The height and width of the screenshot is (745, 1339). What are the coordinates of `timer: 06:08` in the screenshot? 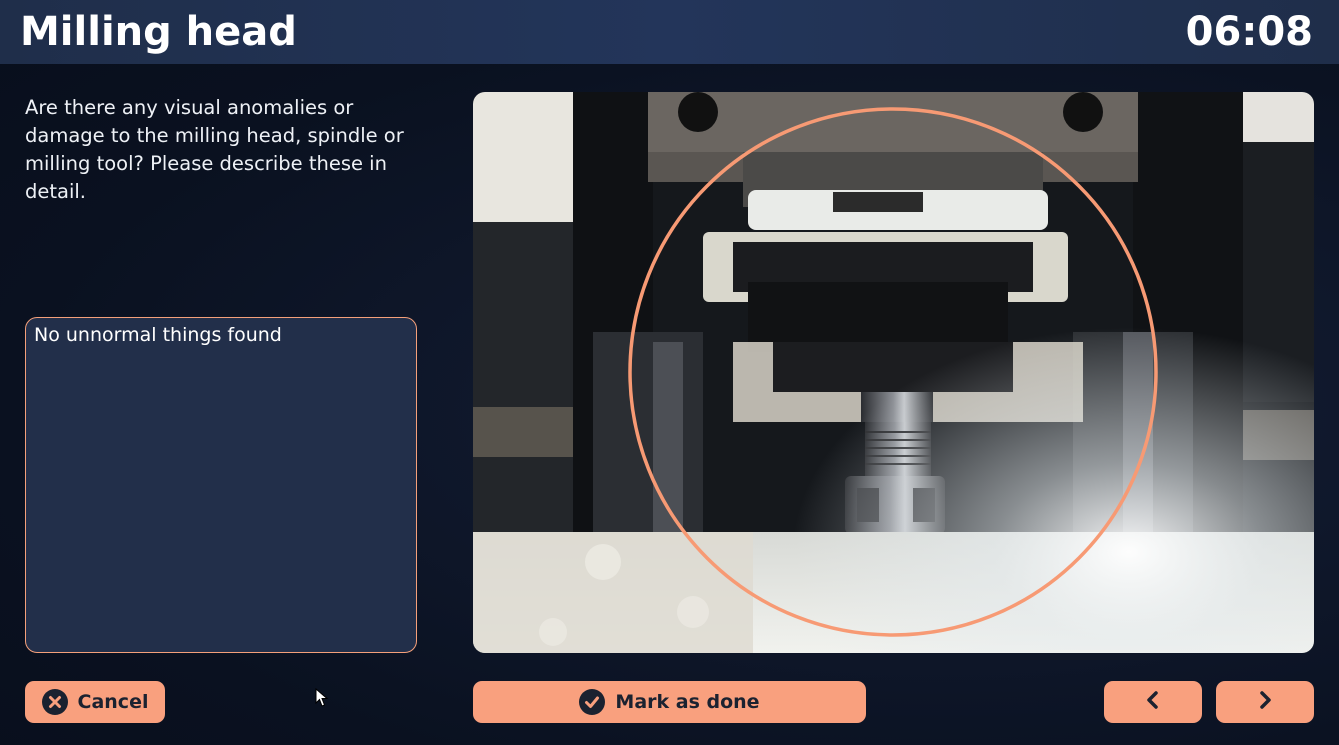 It's located at (1249, 32).